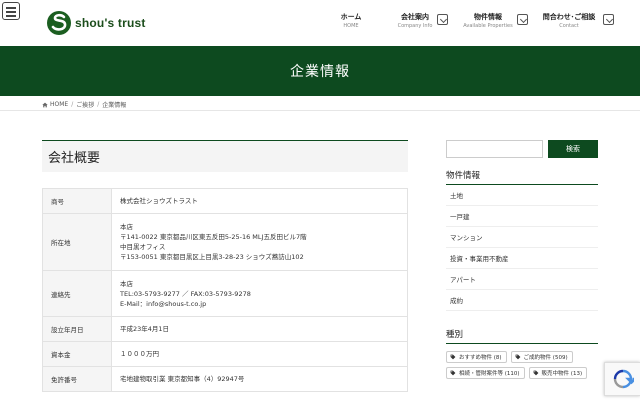  I want to click on page-title: 企業情報, so click(320, 72).